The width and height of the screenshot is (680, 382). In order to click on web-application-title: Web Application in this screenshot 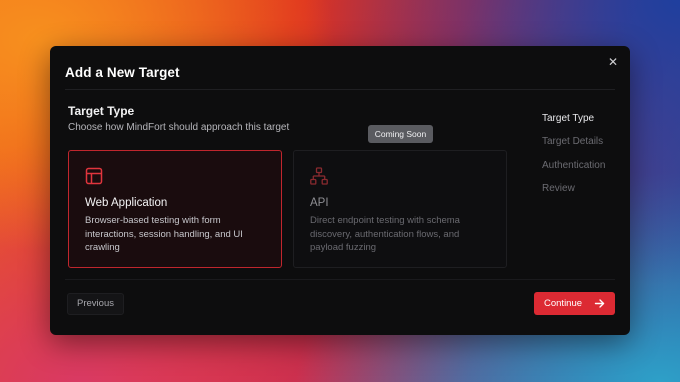, I will do `click(126, 203)`.